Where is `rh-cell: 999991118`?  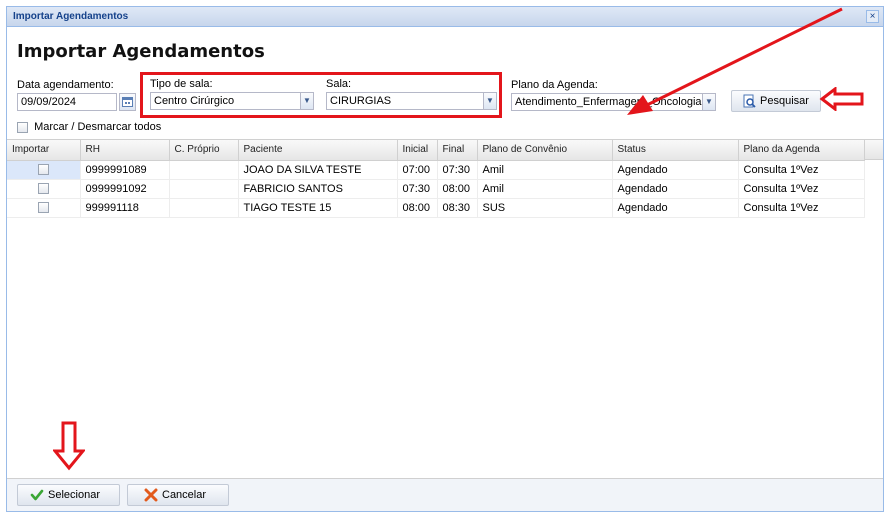 rh-cell: 999991118 is located at coordinates (125, 208).